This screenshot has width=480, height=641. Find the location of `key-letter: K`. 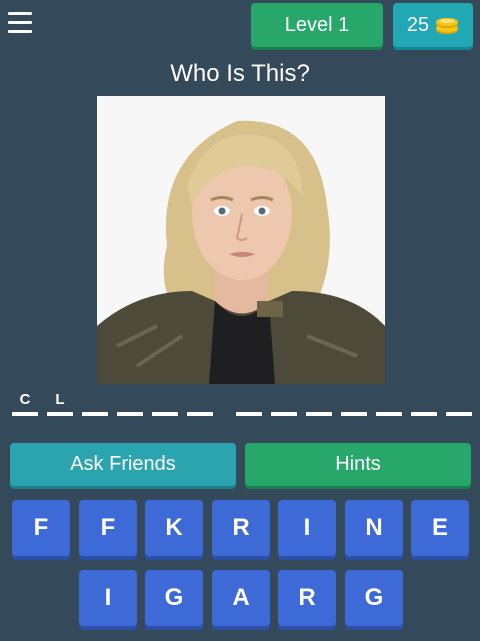

key-letter: K is located at coordinates (174, 527).